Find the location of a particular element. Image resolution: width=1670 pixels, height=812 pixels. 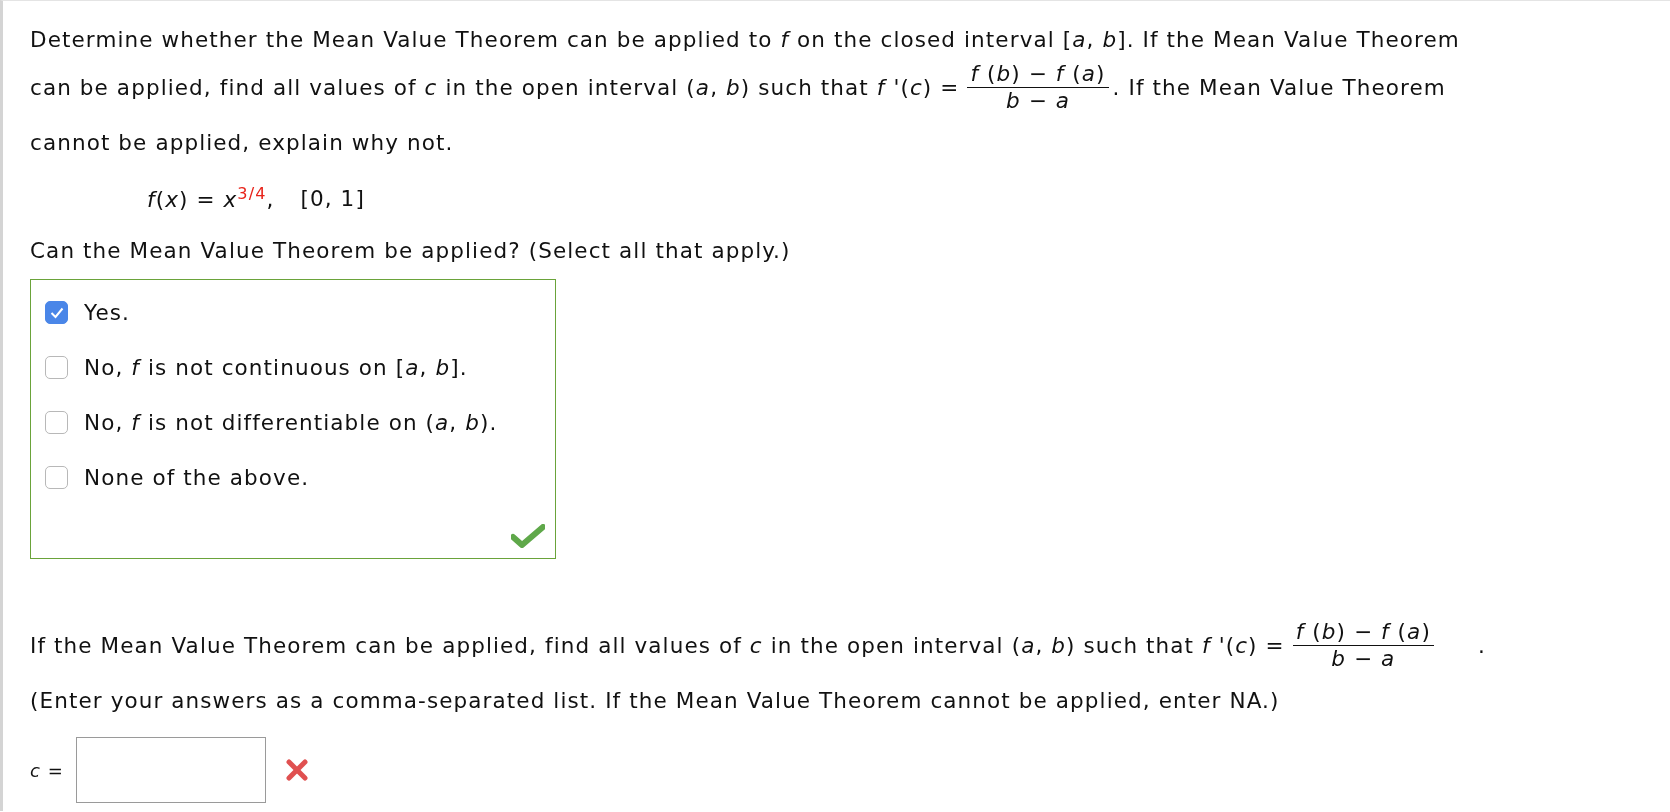

question-text: If the Mean Value Theorem can be applied, find all values of c in the open interval (a, b) such that f '(c) = is located at coordinates (657, 645).